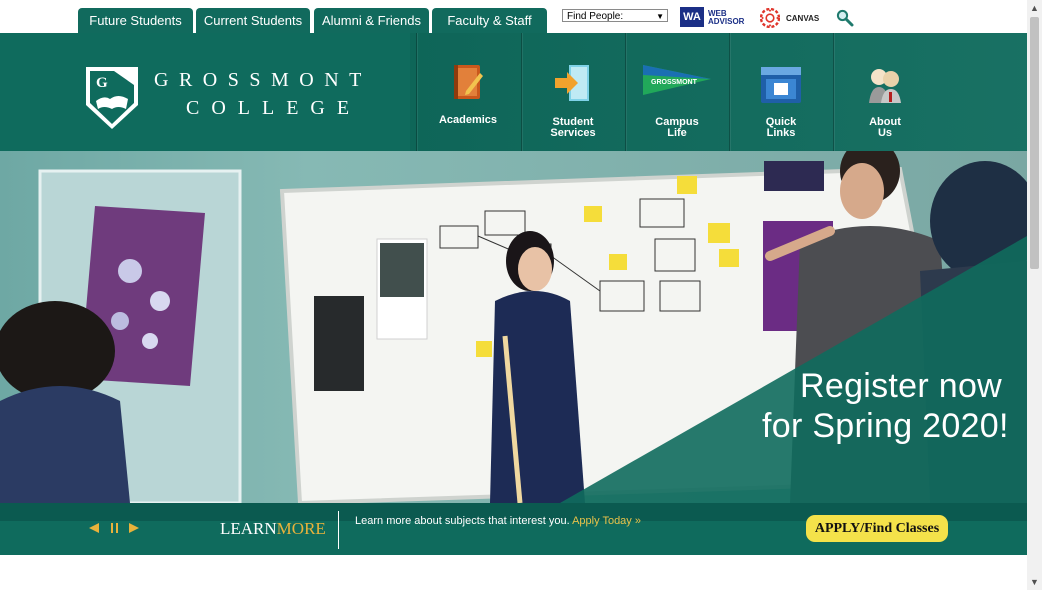 Image resolution: width=1042 pixels, height=590 pixels. What do you see at coordinates (901, 386) in the screenshot?
I see `hero-headline-line1: Register now` at bounding box center [901, 386].